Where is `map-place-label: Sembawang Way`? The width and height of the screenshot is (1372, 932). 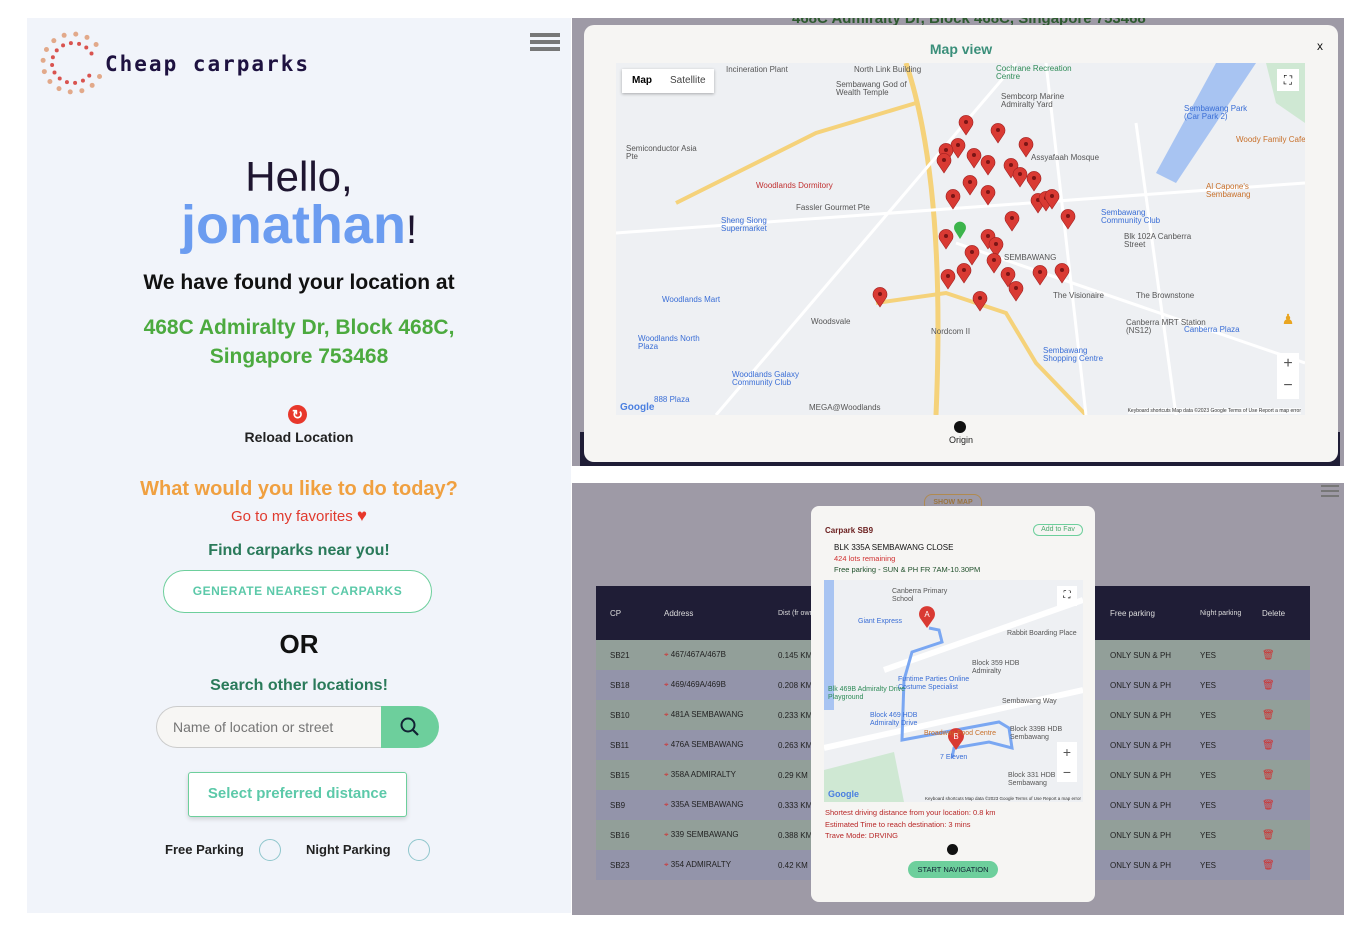 map-place-label: Sembawang Way is located at coordinates (1029, 701).